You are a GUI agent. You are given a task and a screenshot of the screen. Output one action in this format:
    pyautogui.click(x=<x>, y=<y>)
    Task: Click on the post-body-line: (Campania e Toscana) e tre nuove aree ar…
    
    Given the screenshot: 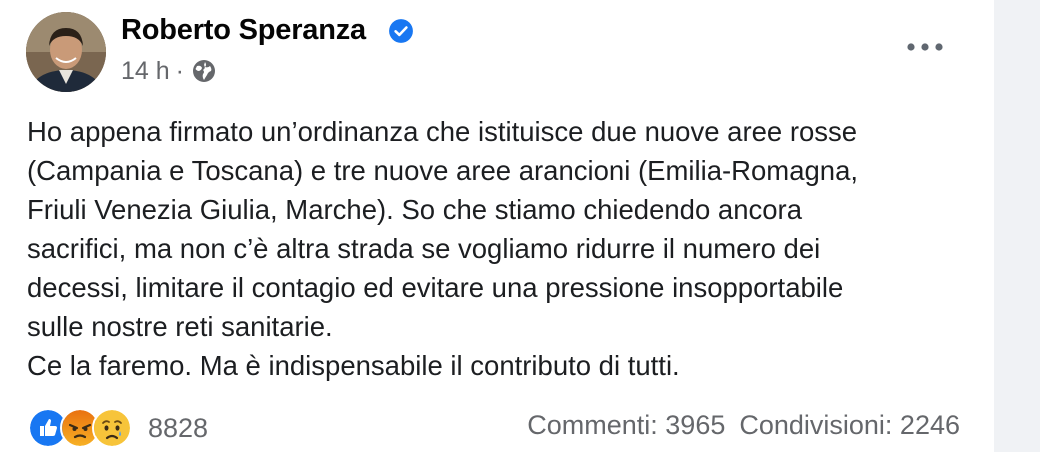 What is the action you would take?
    pyautogui.click(x=443, y=170)
    